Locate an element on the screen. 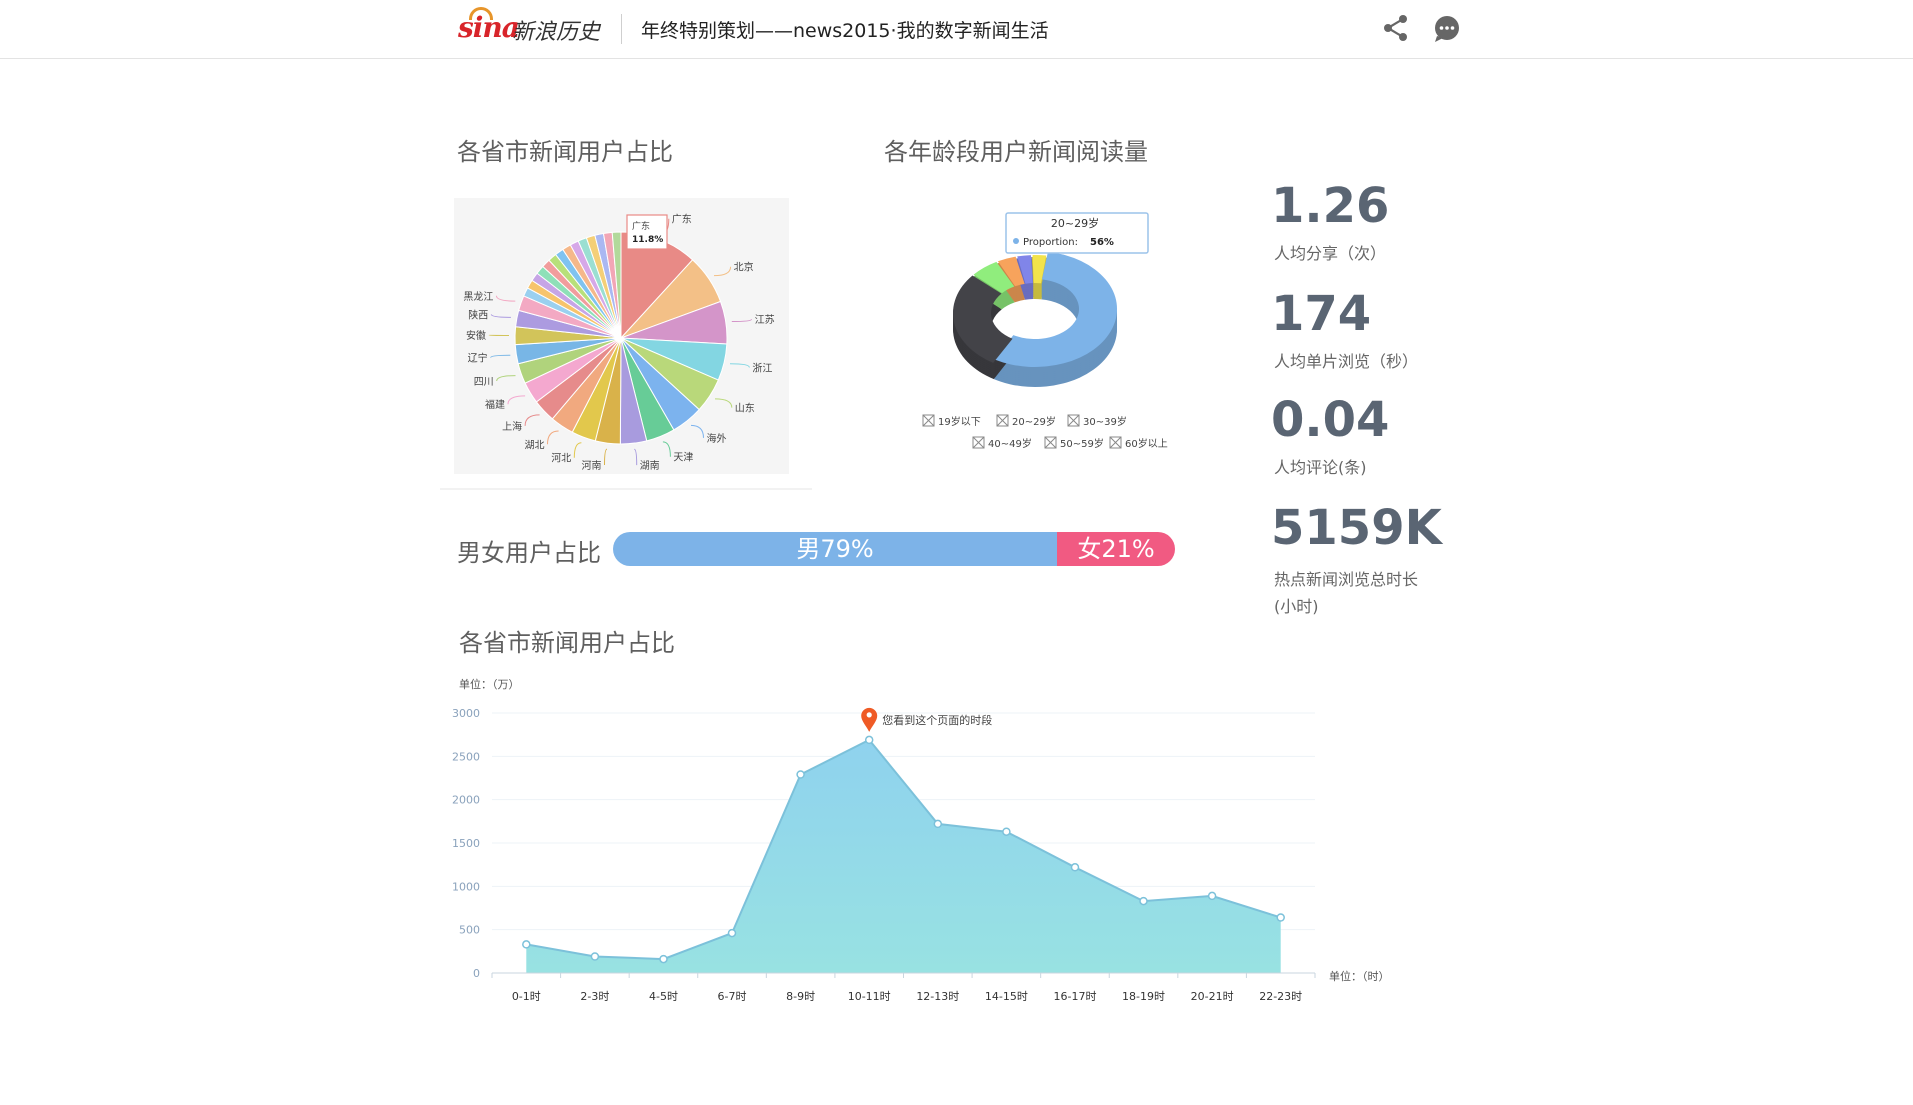 This screenshot has width=1913, height=1105. x-tick-label: 20-21时 is located at coordinates (1212, 996).